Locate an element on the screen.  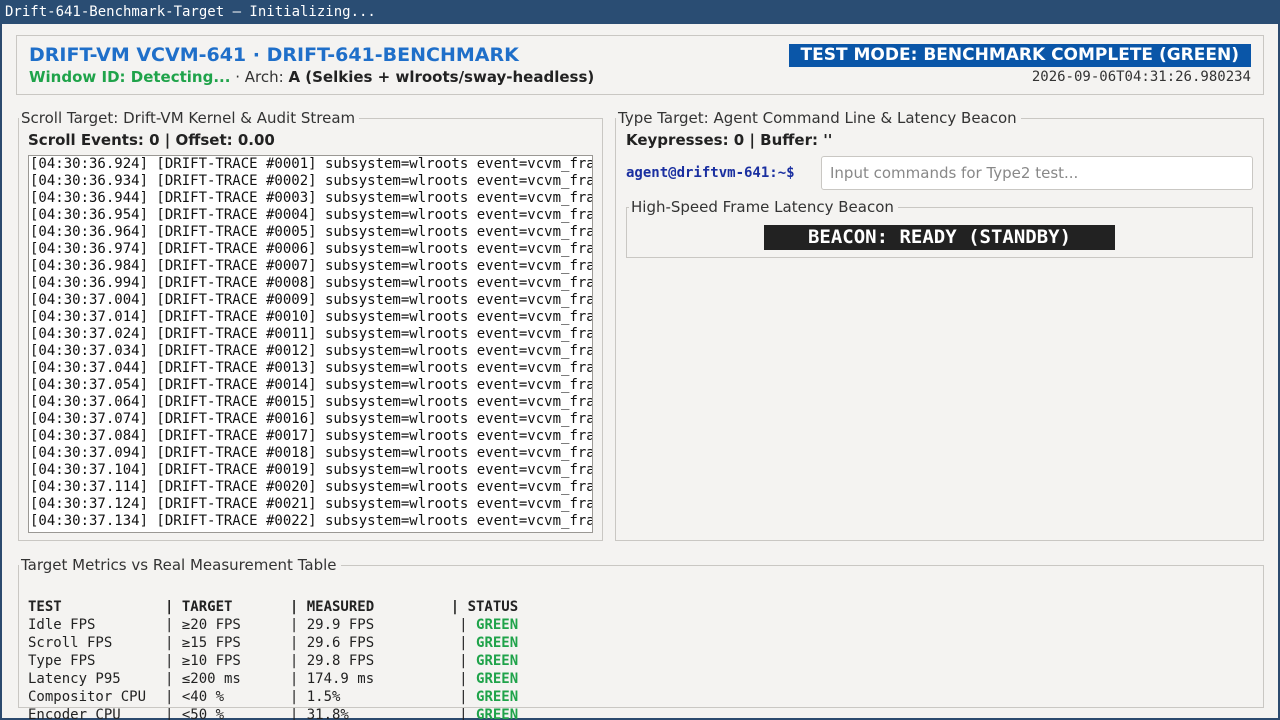
command-input is located at coordinates (1037, 173).